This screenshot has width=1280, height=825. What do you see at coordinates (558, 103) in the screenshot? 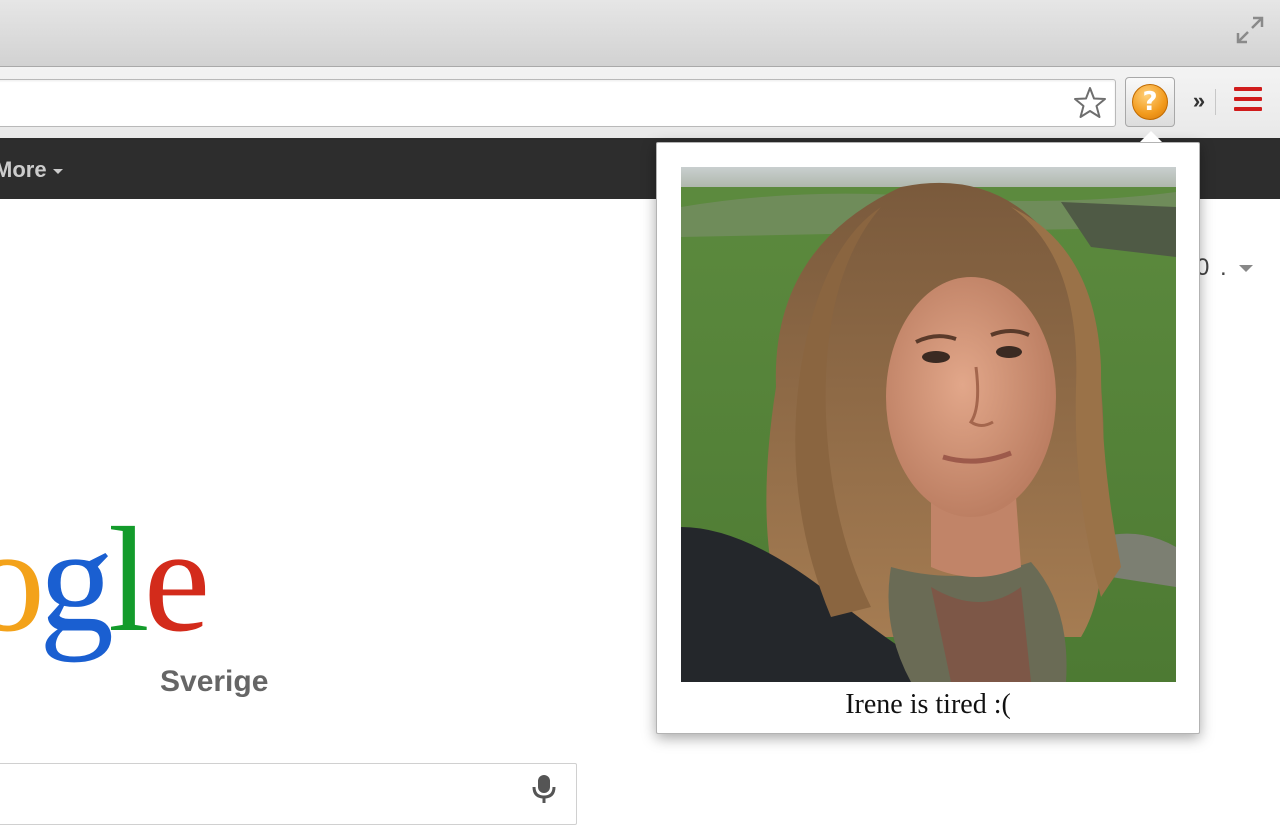
I see `address-bar` at bounding box center [558, 103].